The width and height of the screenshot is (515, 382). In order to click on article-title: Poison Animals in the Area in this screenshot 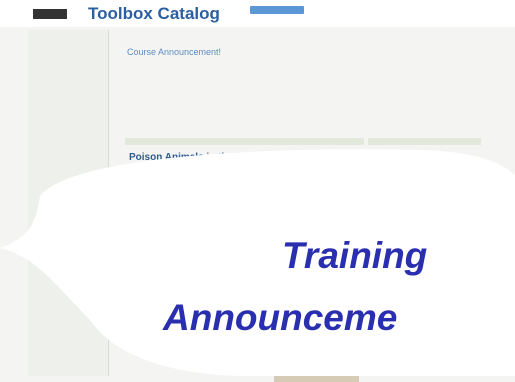, I will do `click(193, 157)`.